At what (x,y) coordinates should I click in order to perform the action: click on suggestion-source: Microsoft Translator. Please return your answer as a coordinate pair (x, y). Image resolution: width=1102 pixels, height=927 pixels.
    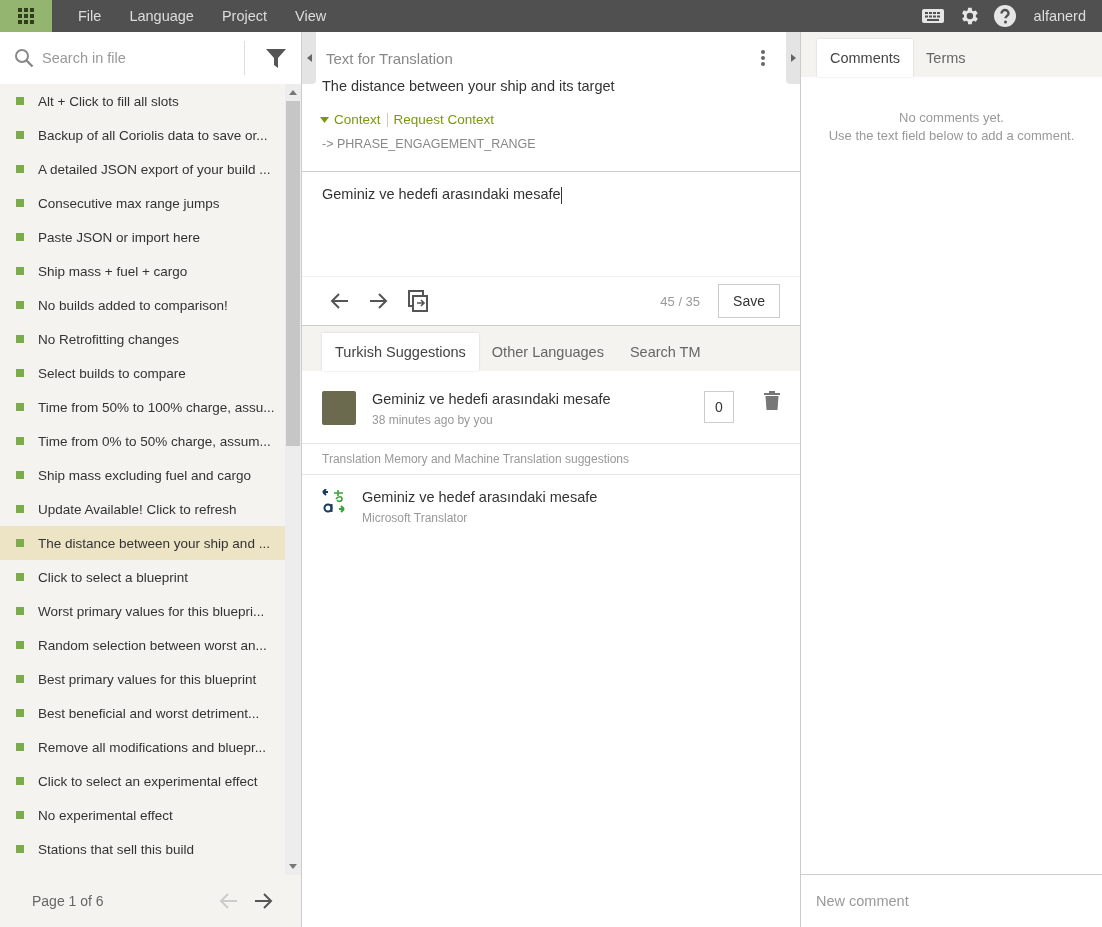
    Looking at the image, I should click on (415, 518).